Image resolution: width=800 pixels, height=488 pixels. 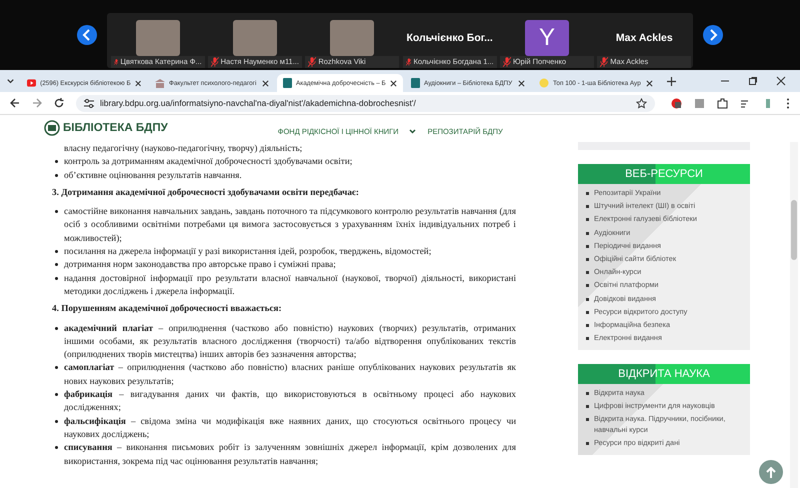 I want to click on list-item-text: власну педагогічну (науково-педагогічну, творчу) діяльність;, so click(x=184, y=148).